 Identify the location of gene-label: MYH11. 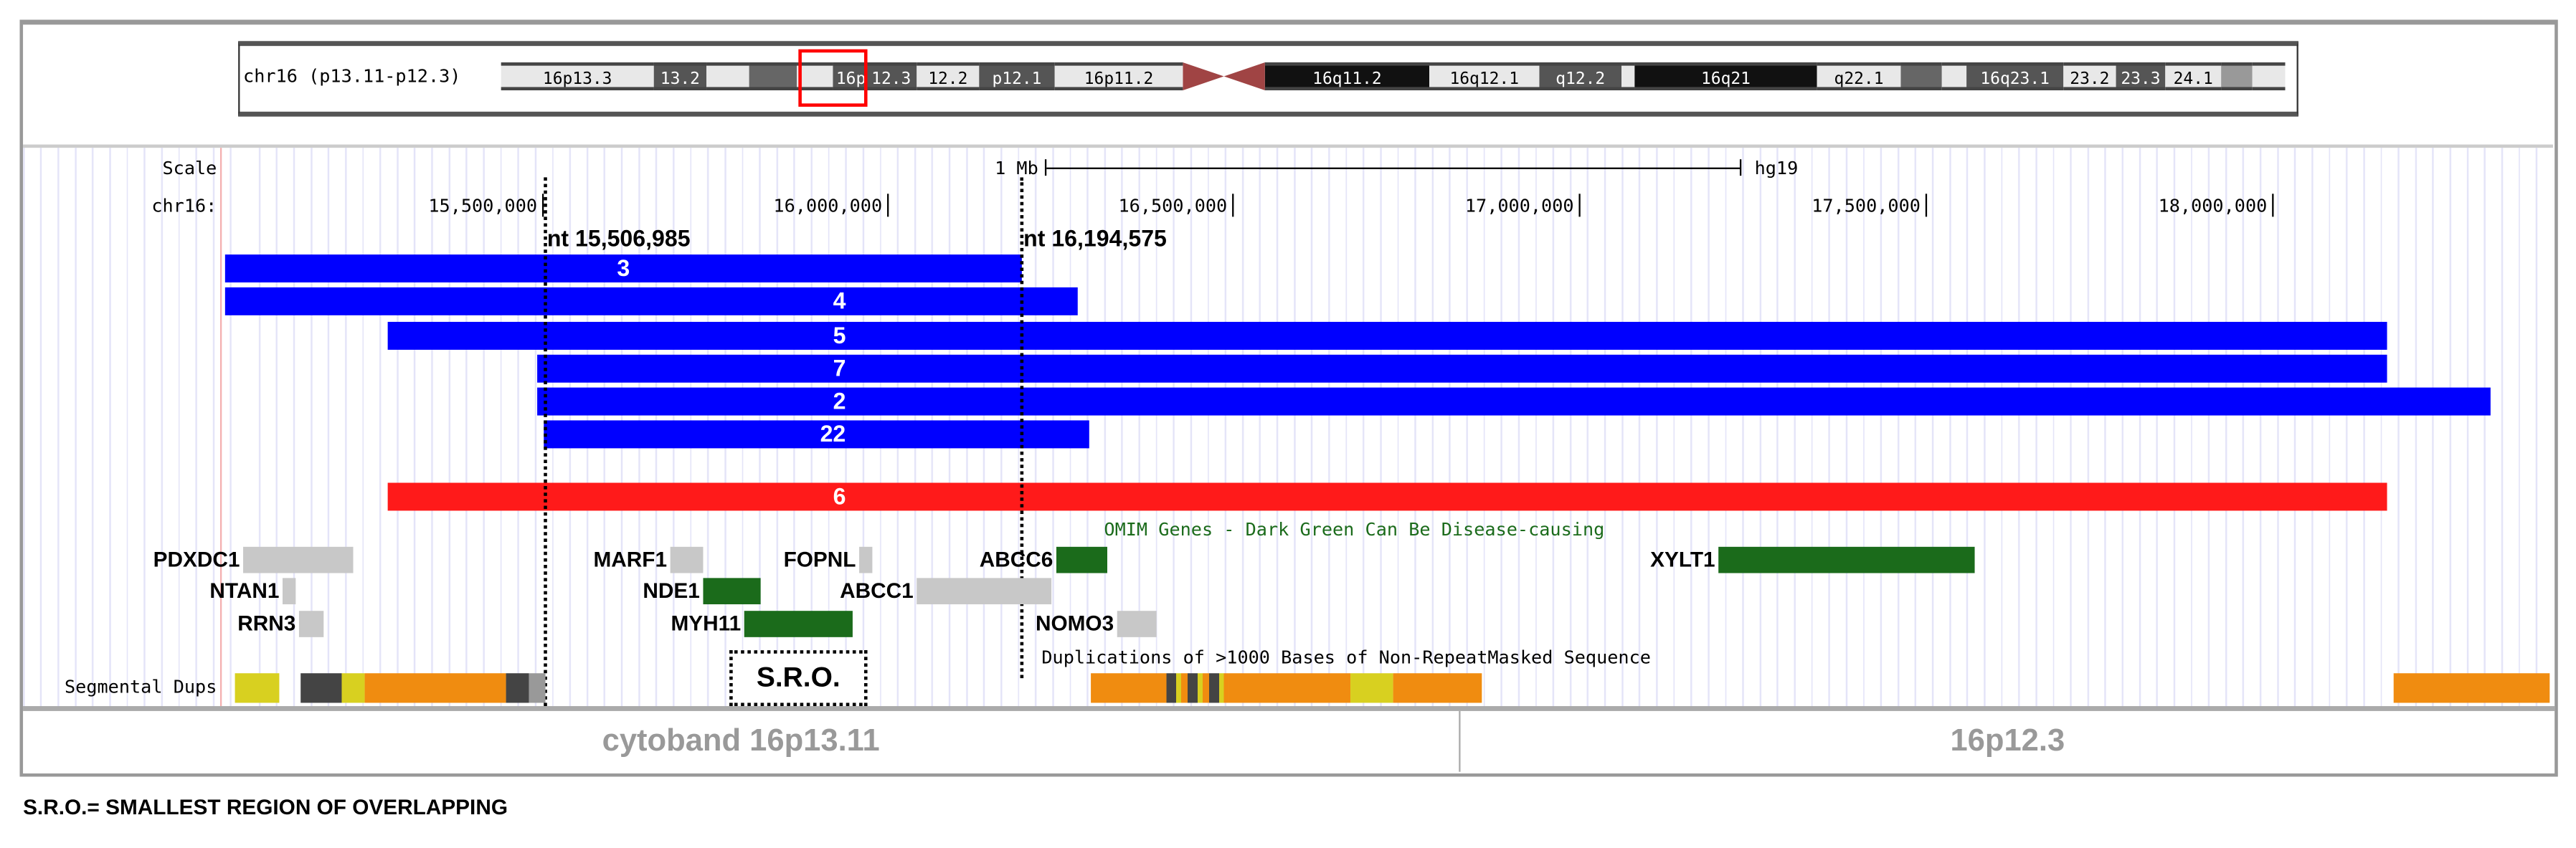
(654, 624).